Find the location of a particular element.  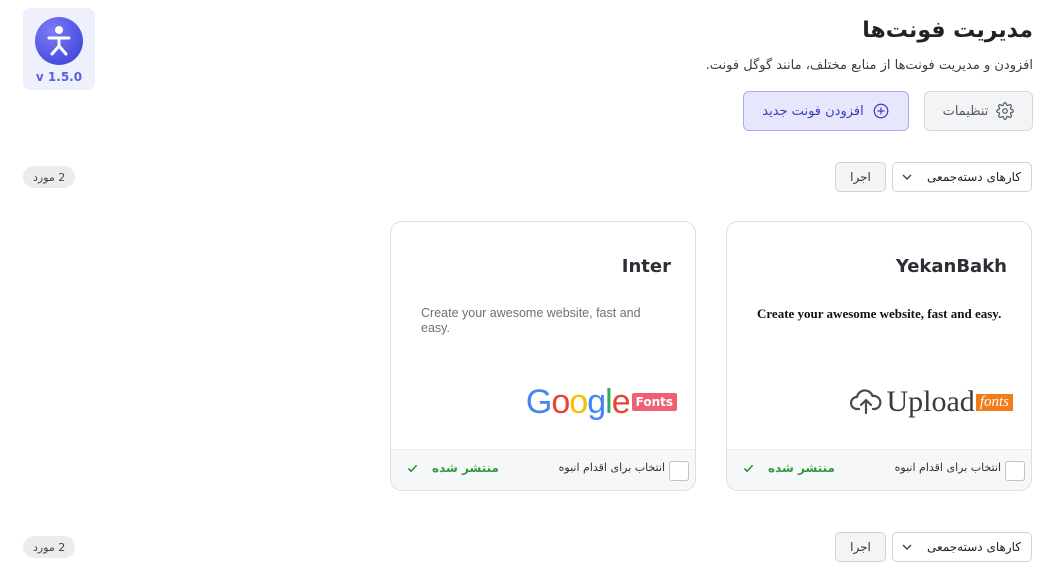

upload-fonts-logo: Upload fonts is located at coordinates (931, 402).